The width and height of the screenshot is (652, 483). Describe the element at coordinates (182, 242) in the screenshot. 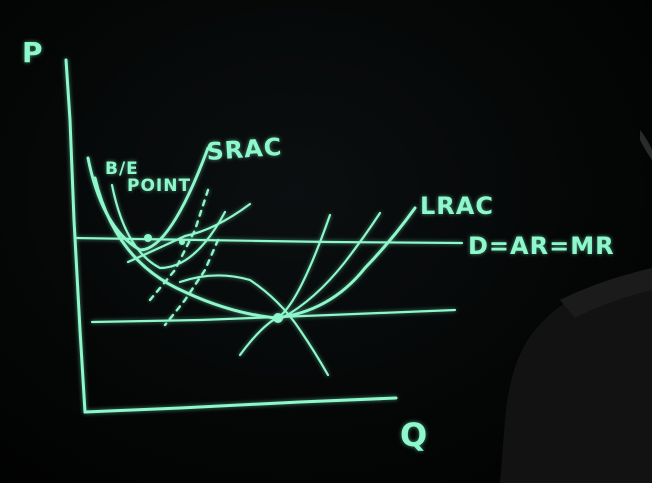

I see `srac-tangency-marker` at that location.